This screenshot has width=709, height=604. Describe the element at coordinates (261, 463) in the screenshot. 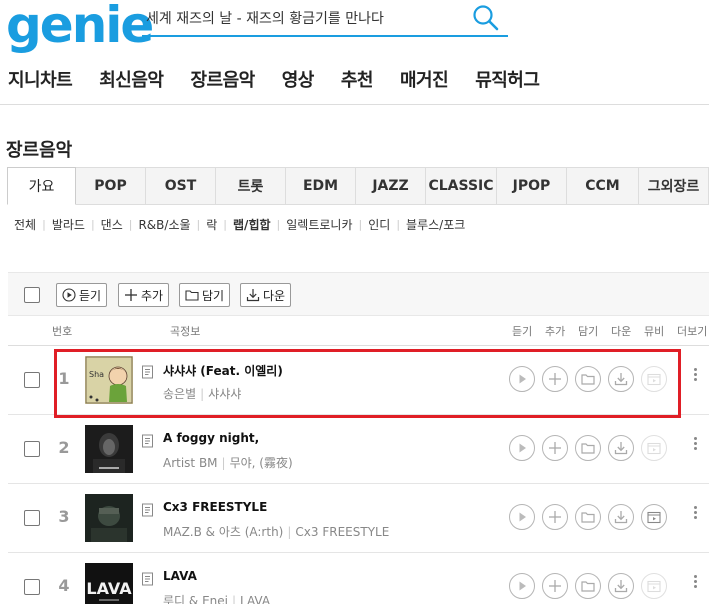

I see `album-link: 무야, (霧夜)` at that location.